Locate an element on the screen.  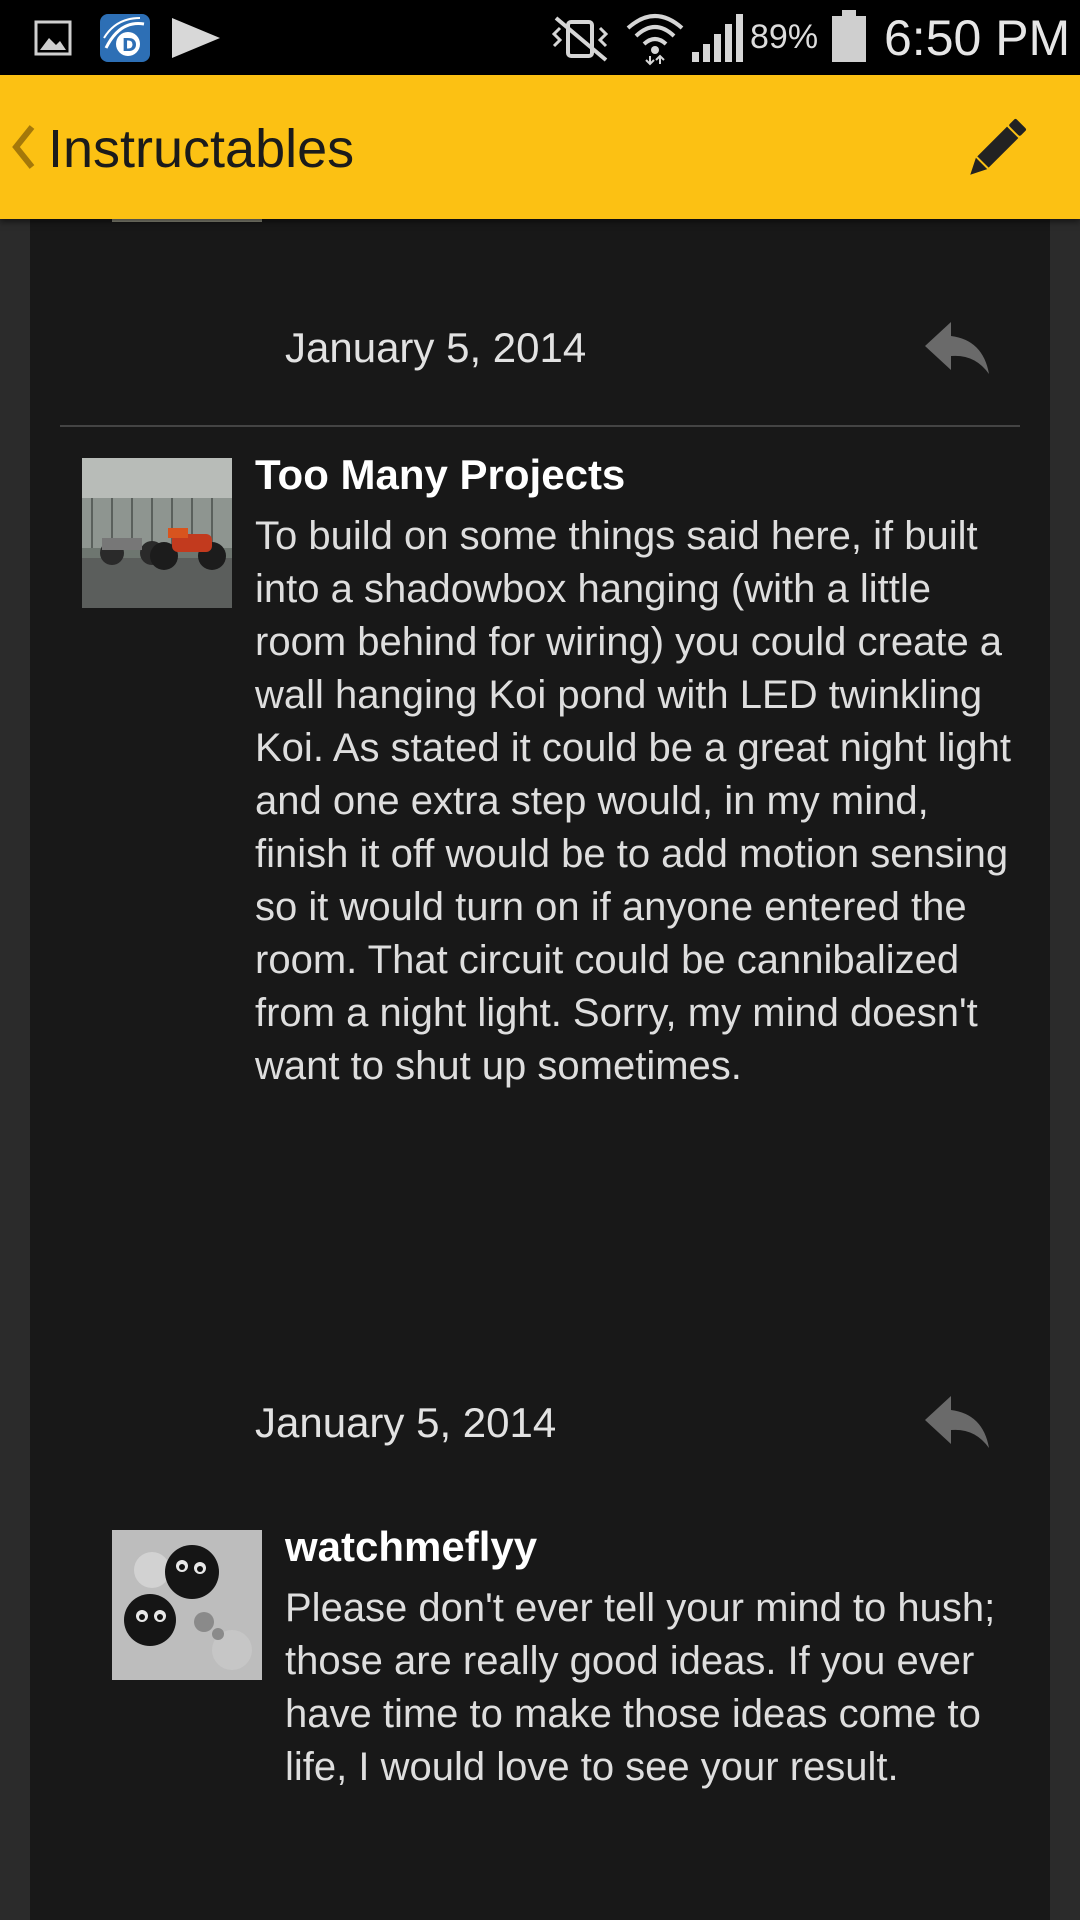
app-title: Instructables is located at coordinates (201, 149).